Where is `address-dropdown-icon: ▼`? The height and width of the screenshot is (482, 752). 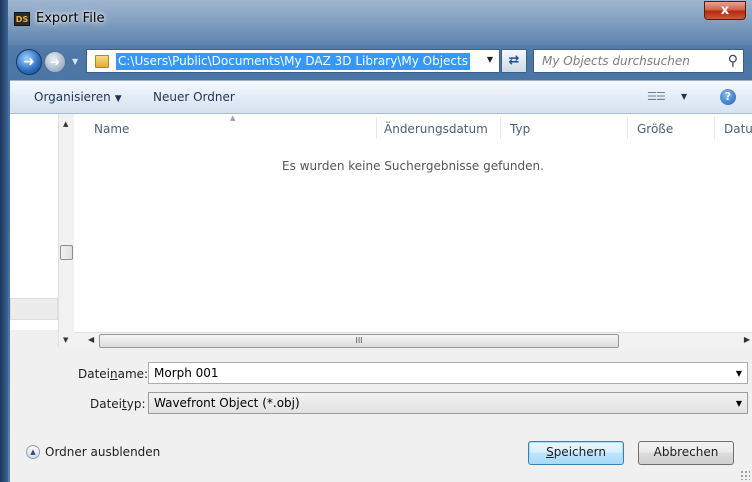 address-dropdown-icon: ▼ is located at coordinates (490, 59).